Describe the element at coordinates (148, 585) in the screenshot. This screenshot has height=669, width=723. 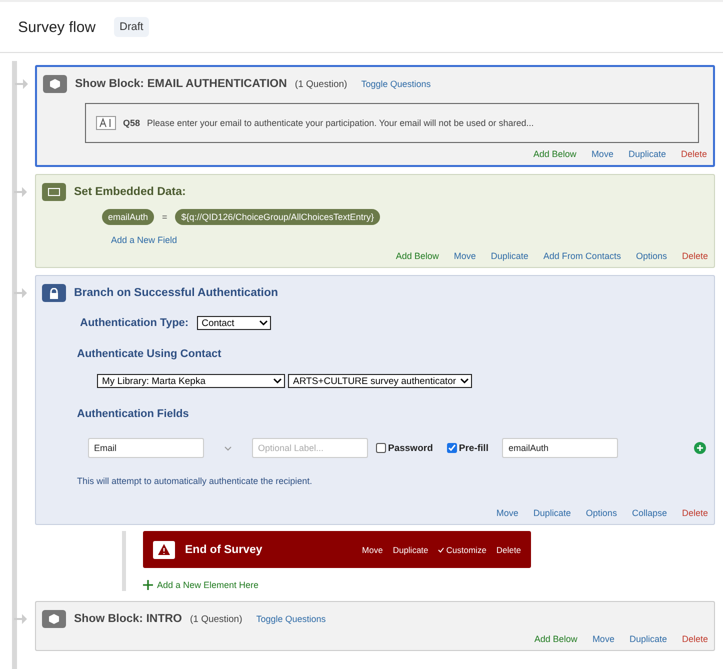
I see `plus-icon` at that location.